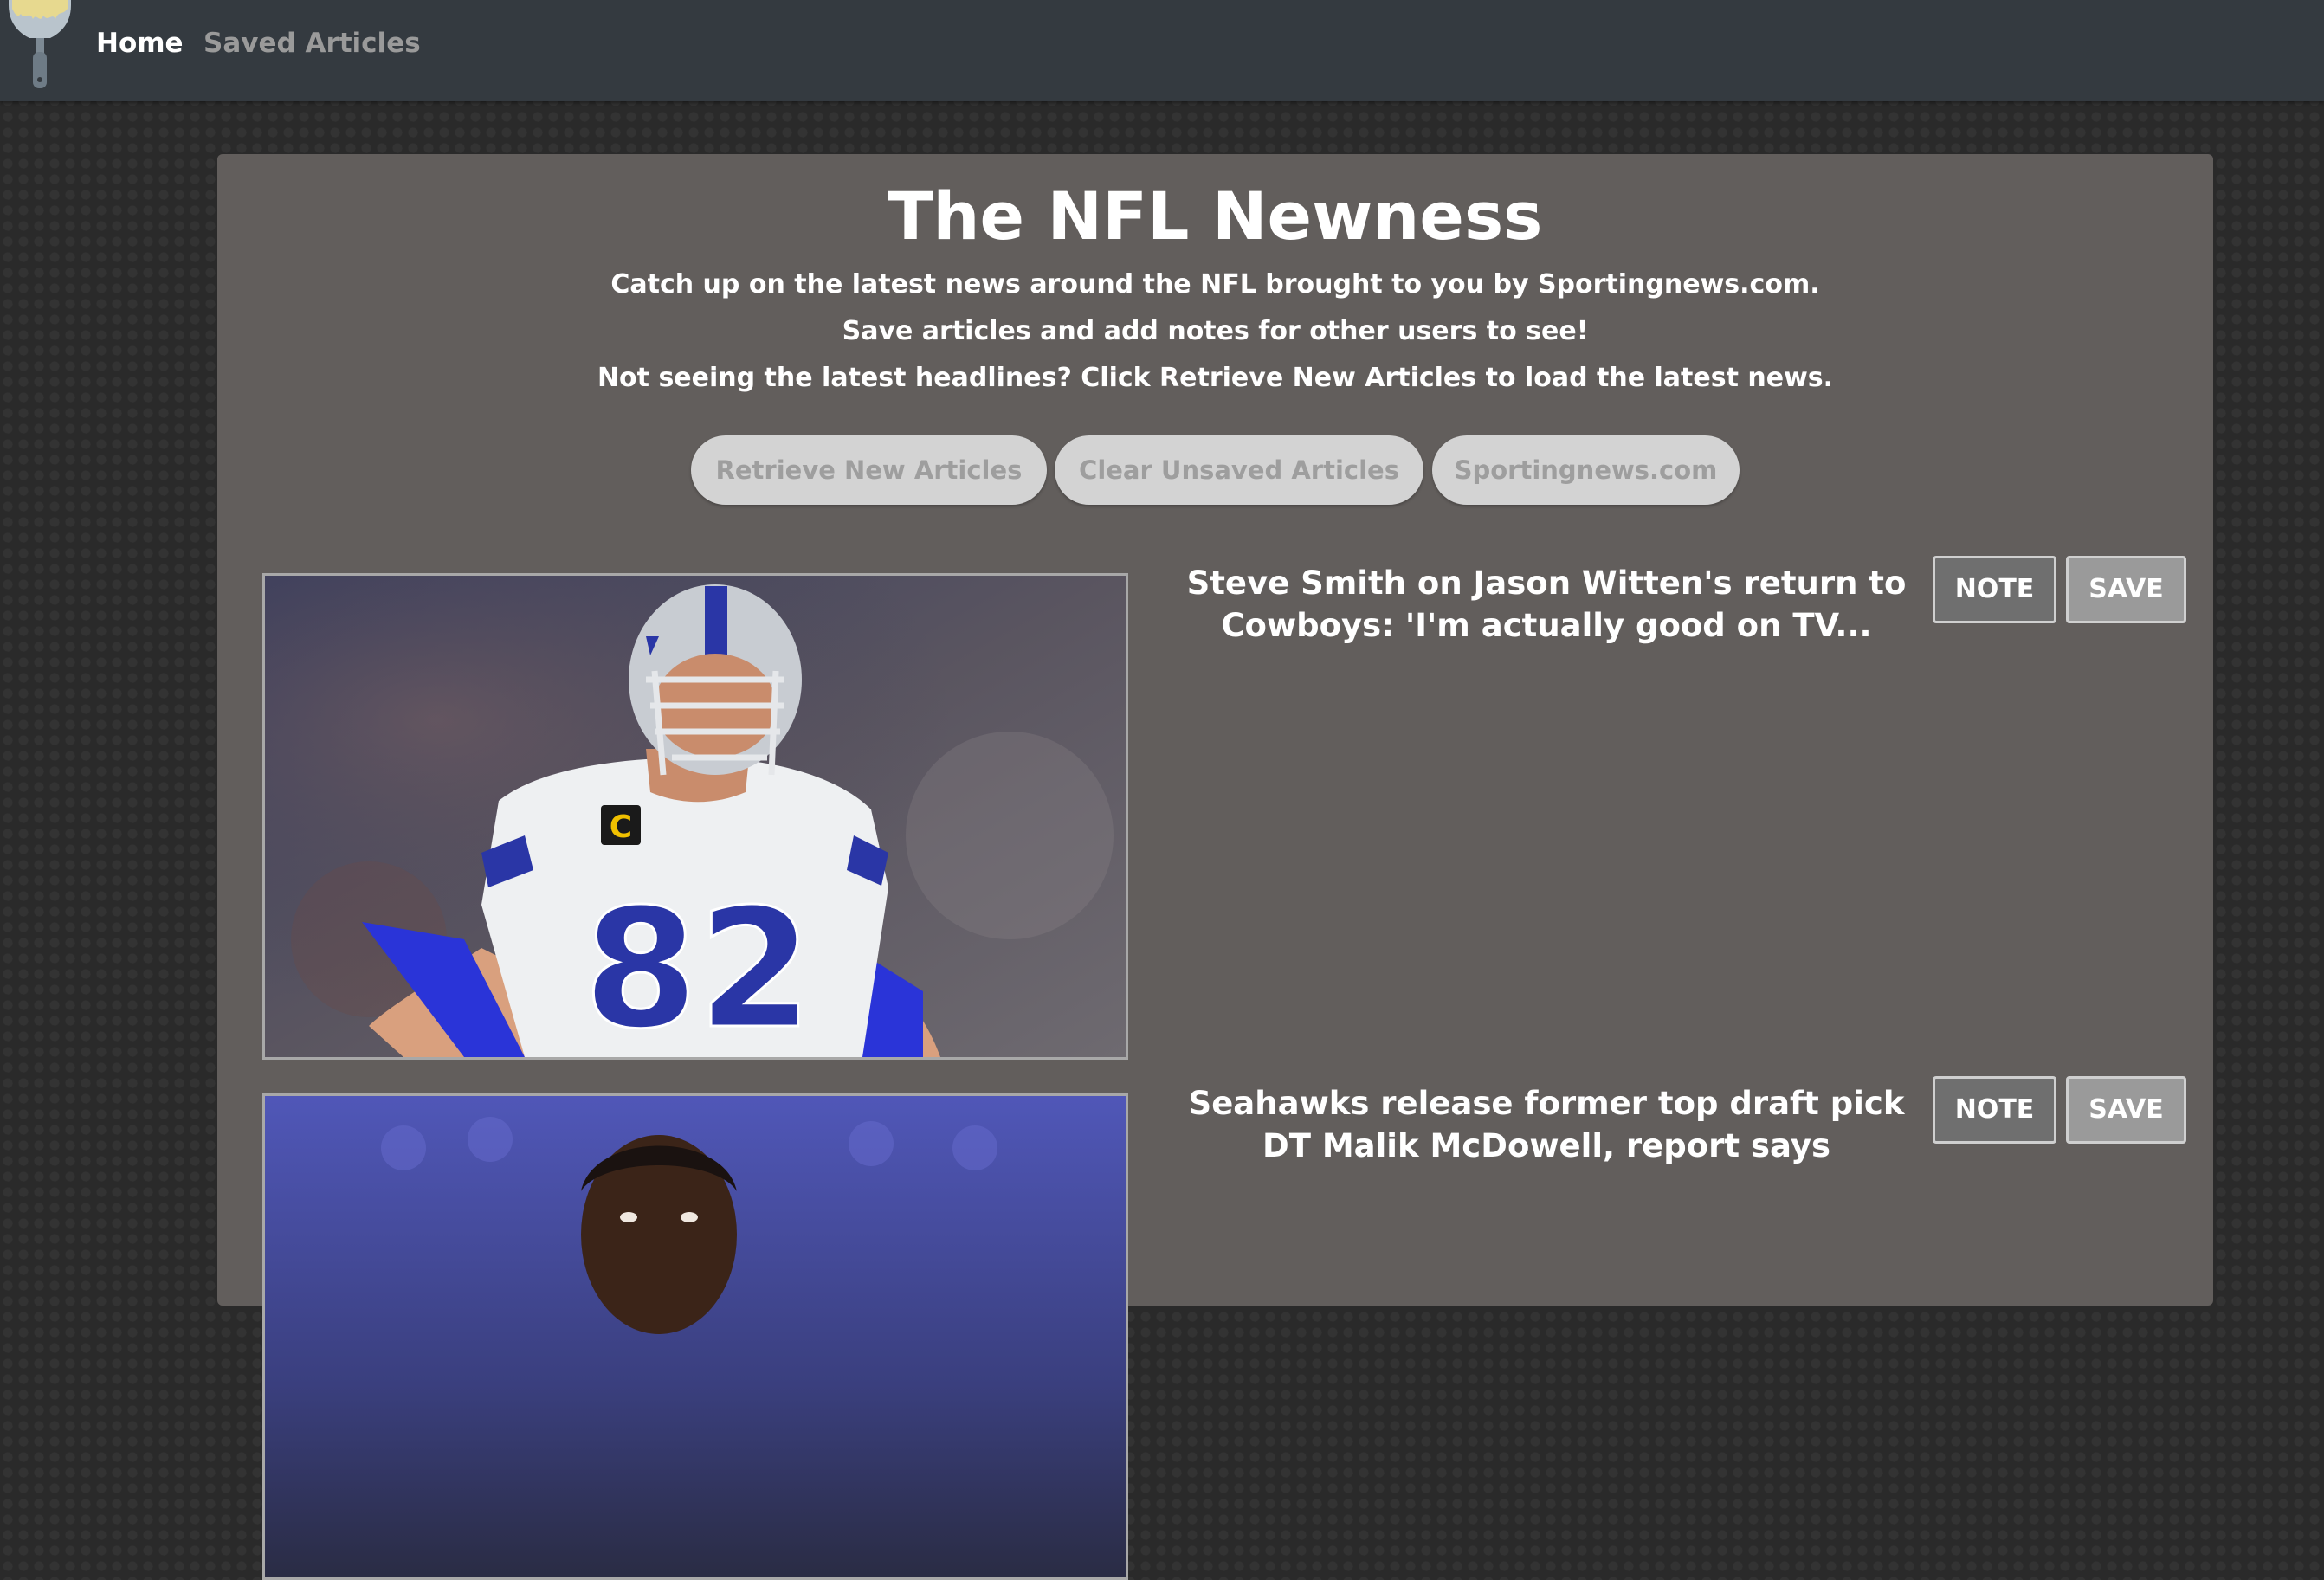  Describe the element at coordinates (312, 43) in the screenshot. I see `nav-saved-articles-link: Saved Articles` at that location.